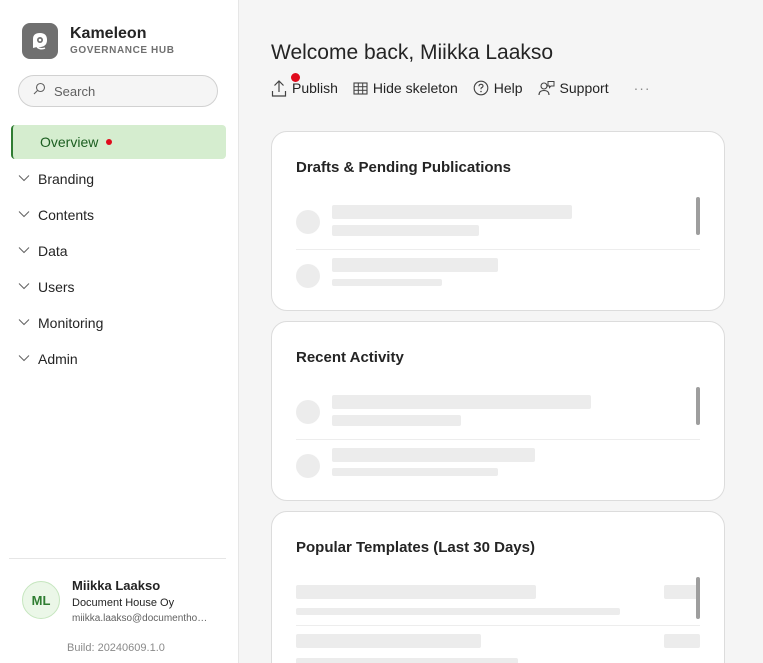 This screenshot has width=763, height=663. I want to click on user-organization: Document House Oy, so click(123, 603).